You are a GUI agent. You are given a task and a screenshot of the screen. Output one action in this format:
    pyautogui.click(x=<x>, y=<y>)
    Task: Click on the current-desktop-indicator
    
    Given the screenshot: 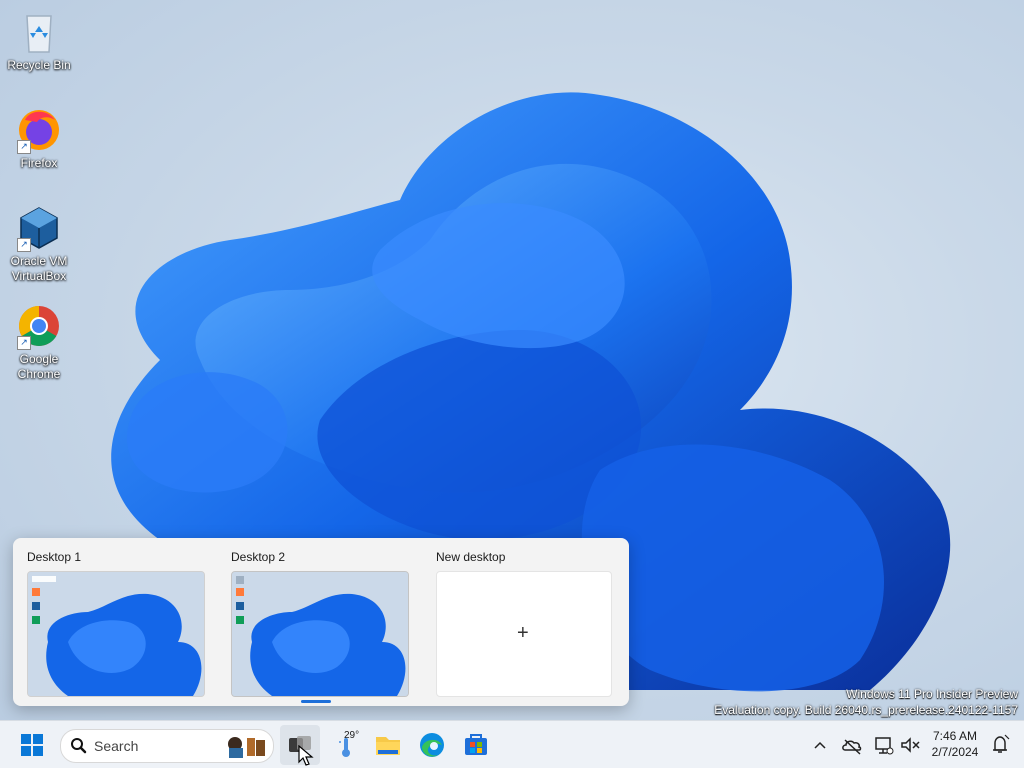 What is the action you would take?
    pyautogui.click(x=316, y=701)
    